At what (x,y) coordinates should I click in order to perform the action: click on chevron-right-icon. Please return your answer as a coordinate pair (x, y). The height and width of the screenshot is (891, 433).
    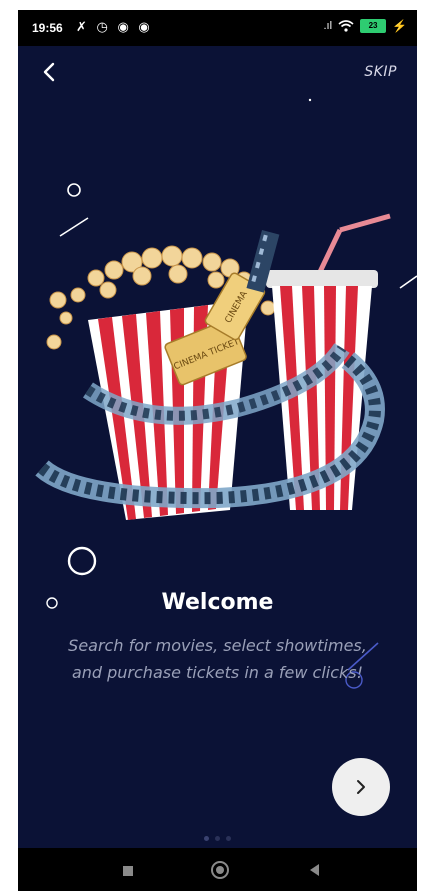
    Looking at the image, I should click on (361, 787).